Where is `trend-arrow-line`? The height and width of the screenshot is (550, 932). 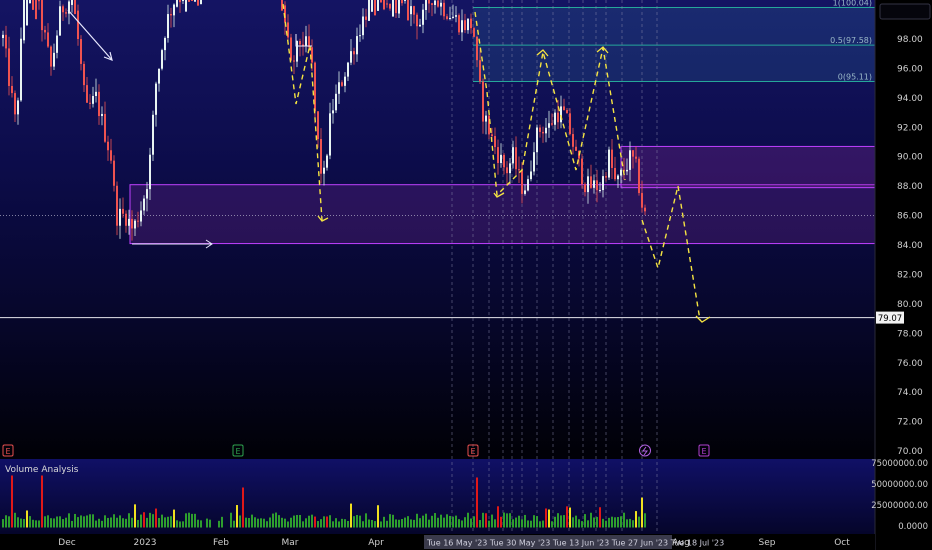 trend-arrow-line is located at coordinates (90, 35).